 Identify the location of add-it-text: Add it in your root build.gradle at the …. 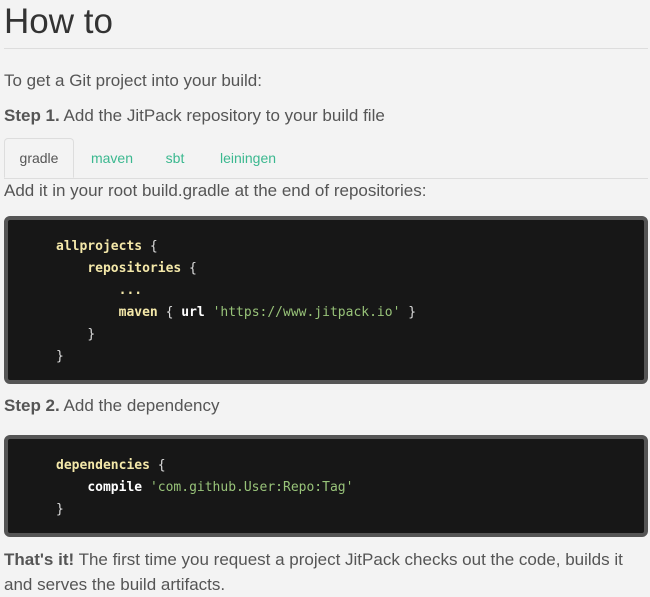
(215, 190).